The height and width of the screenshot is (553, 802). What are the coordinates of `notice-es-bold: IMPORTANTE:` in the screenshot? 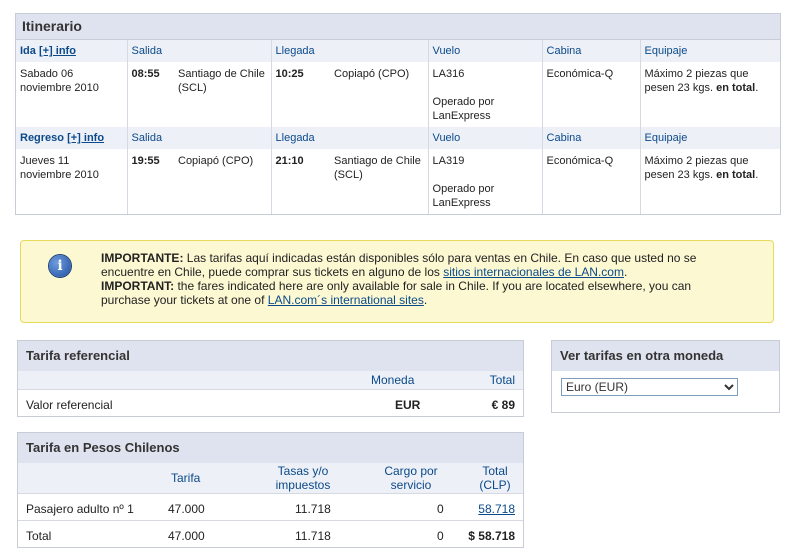 It's located at (142, 258).